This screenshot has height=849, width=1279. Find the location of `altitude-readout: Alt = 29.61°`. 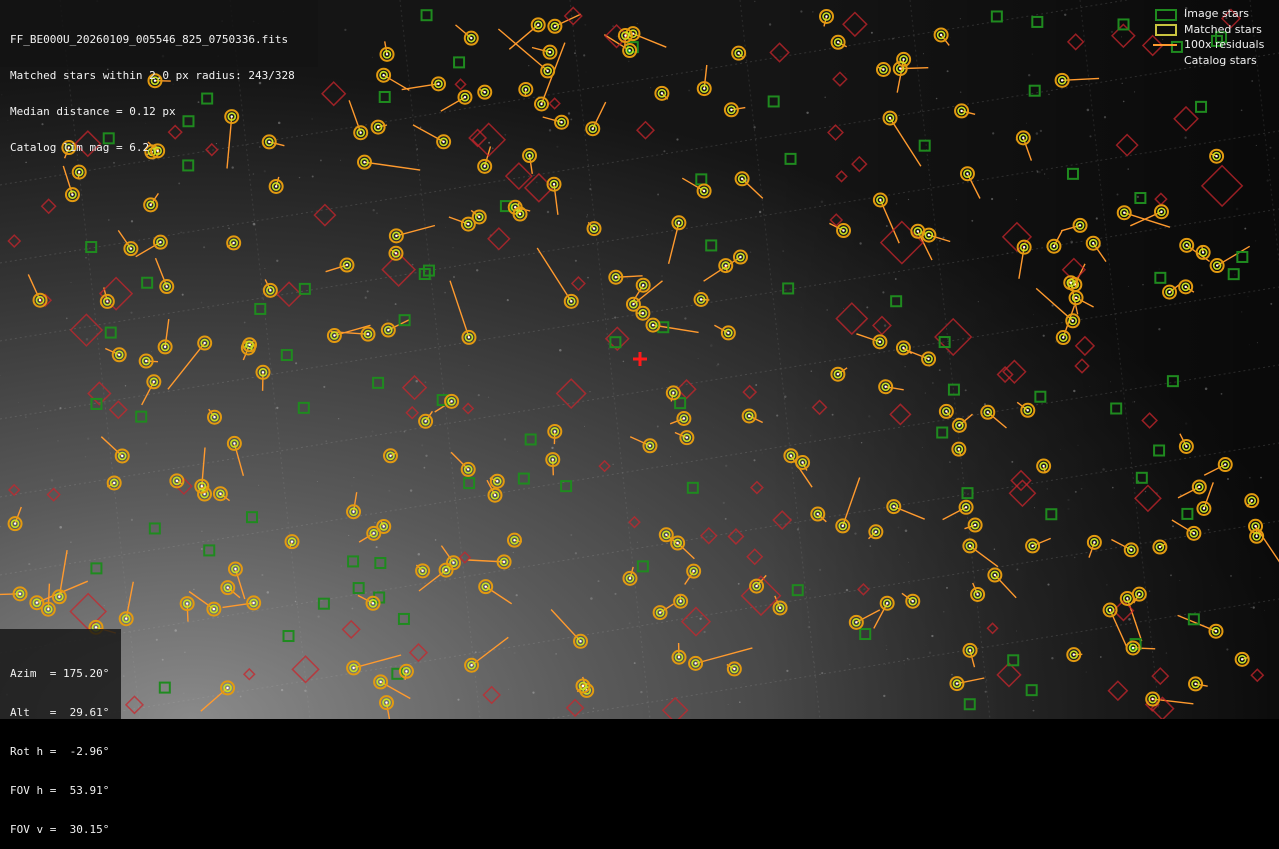

altitude-readout: Alt = 29.61° is located at coordinates (65, 712).